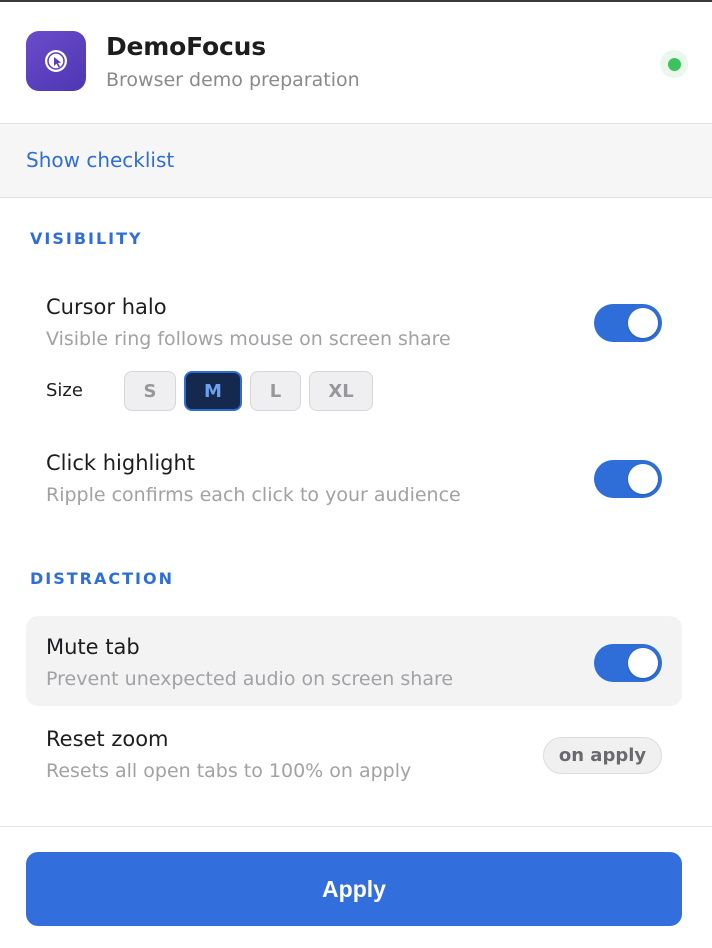  Describe the element at coordinates (356, 826) in the screenshot. I see `footer-divider` at that location.